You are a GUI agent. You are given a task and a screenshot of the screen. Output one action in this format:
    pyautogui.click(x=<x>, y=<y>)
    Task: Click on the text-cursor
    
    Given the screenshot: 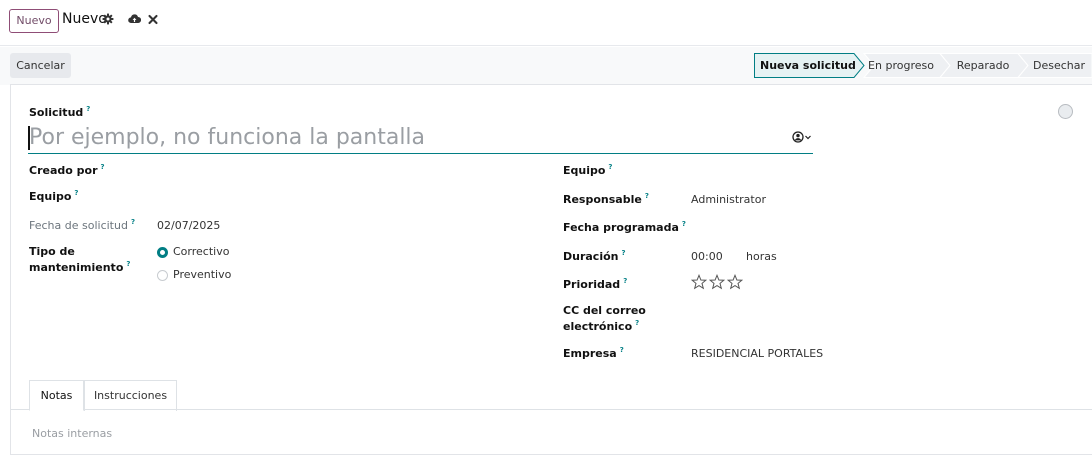 What is the action you would take?
    pyautogui.click(x=29, y=138)
    